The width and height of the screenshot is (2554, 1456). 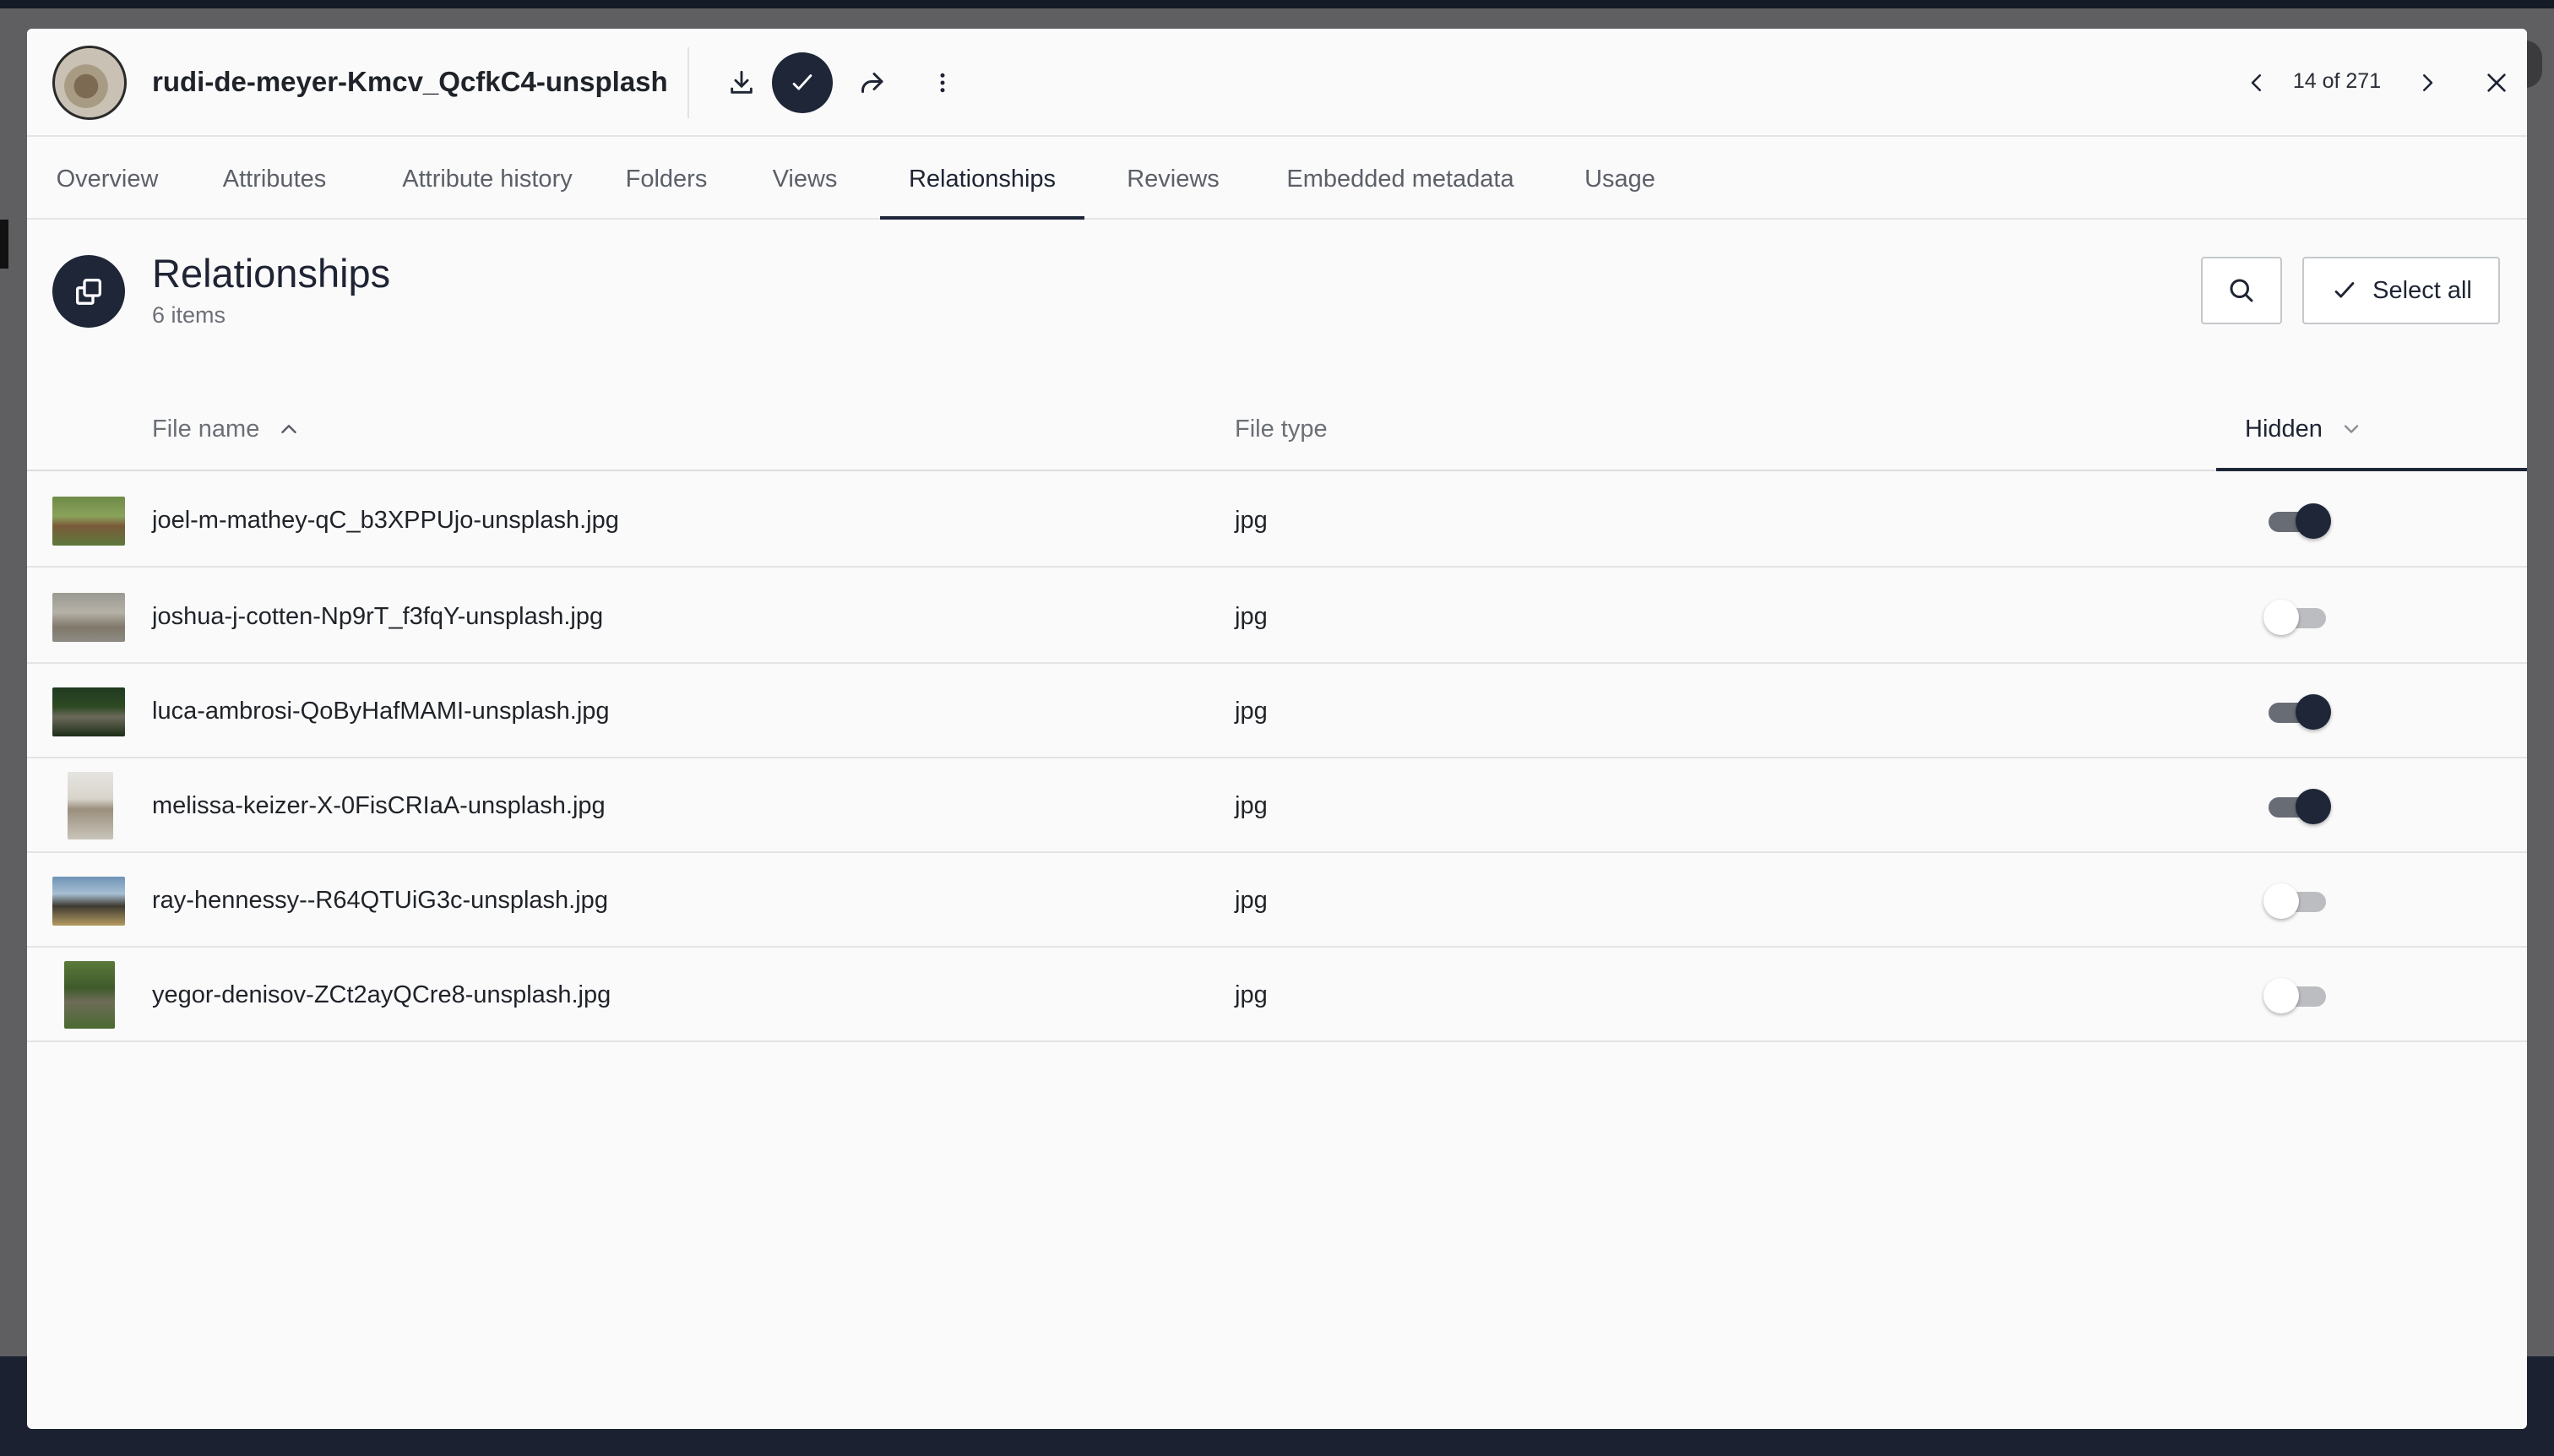 What do you see at coordinates (2422, 290) in the screenshot?
I see `select-all-label: Select all` at bounding box center [2422, 290].